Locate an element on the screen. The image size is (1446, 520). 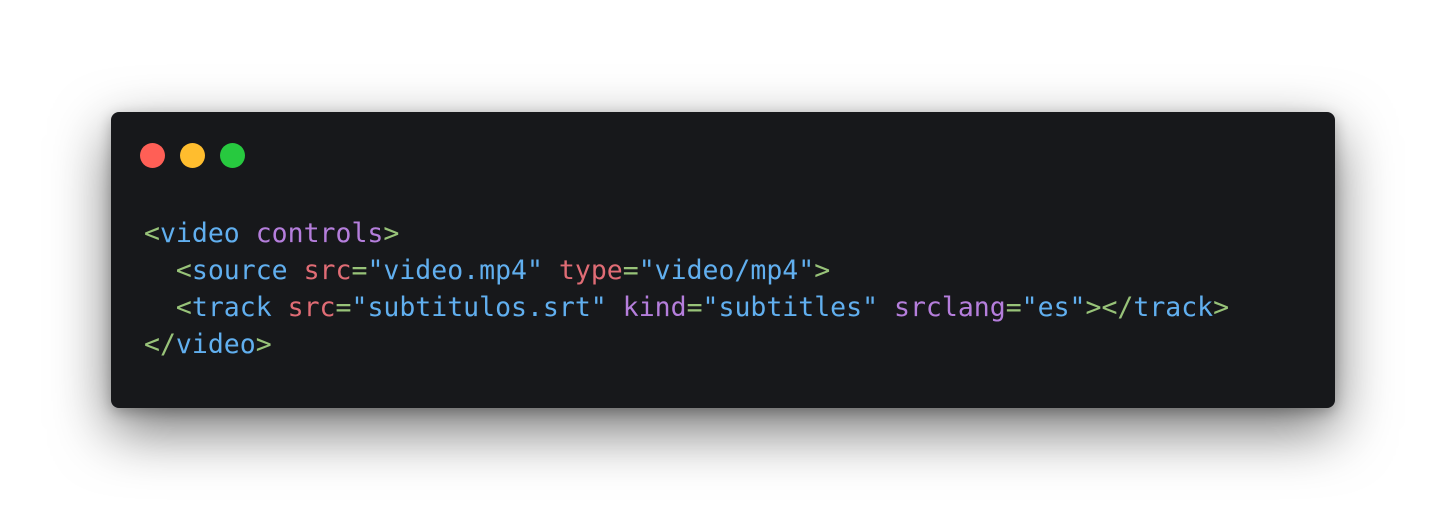
code-line: <video controls> is located at coordinates (686, 233).